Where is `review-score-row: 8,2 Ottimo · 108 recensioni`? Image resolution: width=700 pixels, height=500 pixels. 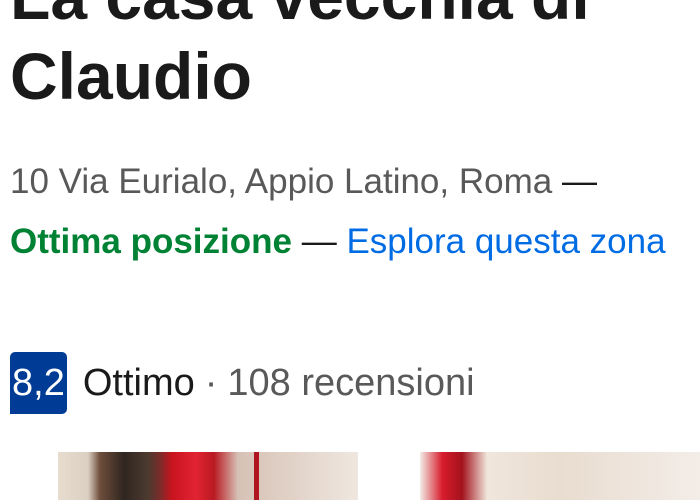
review-score-row: 8,2 Ottimo · 108 recensioni is located at coordinates (242, 383).